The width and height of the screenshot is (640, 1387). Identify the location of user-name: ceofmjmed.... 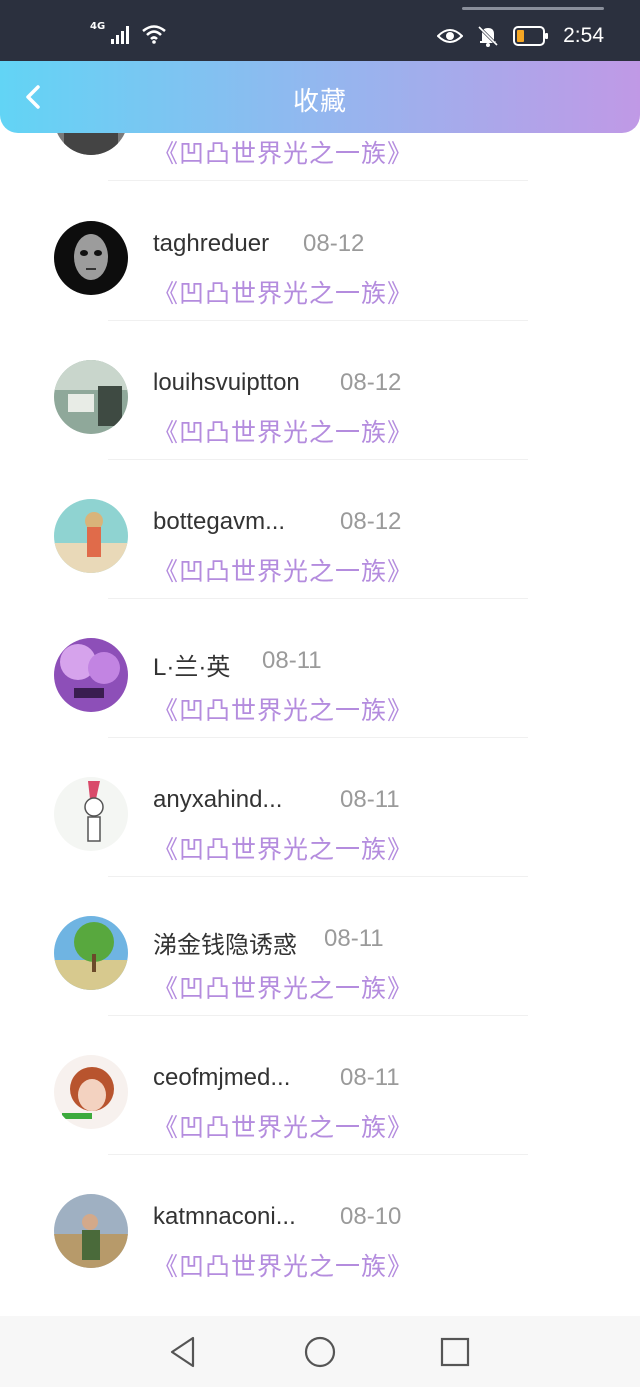
(222, 1077).